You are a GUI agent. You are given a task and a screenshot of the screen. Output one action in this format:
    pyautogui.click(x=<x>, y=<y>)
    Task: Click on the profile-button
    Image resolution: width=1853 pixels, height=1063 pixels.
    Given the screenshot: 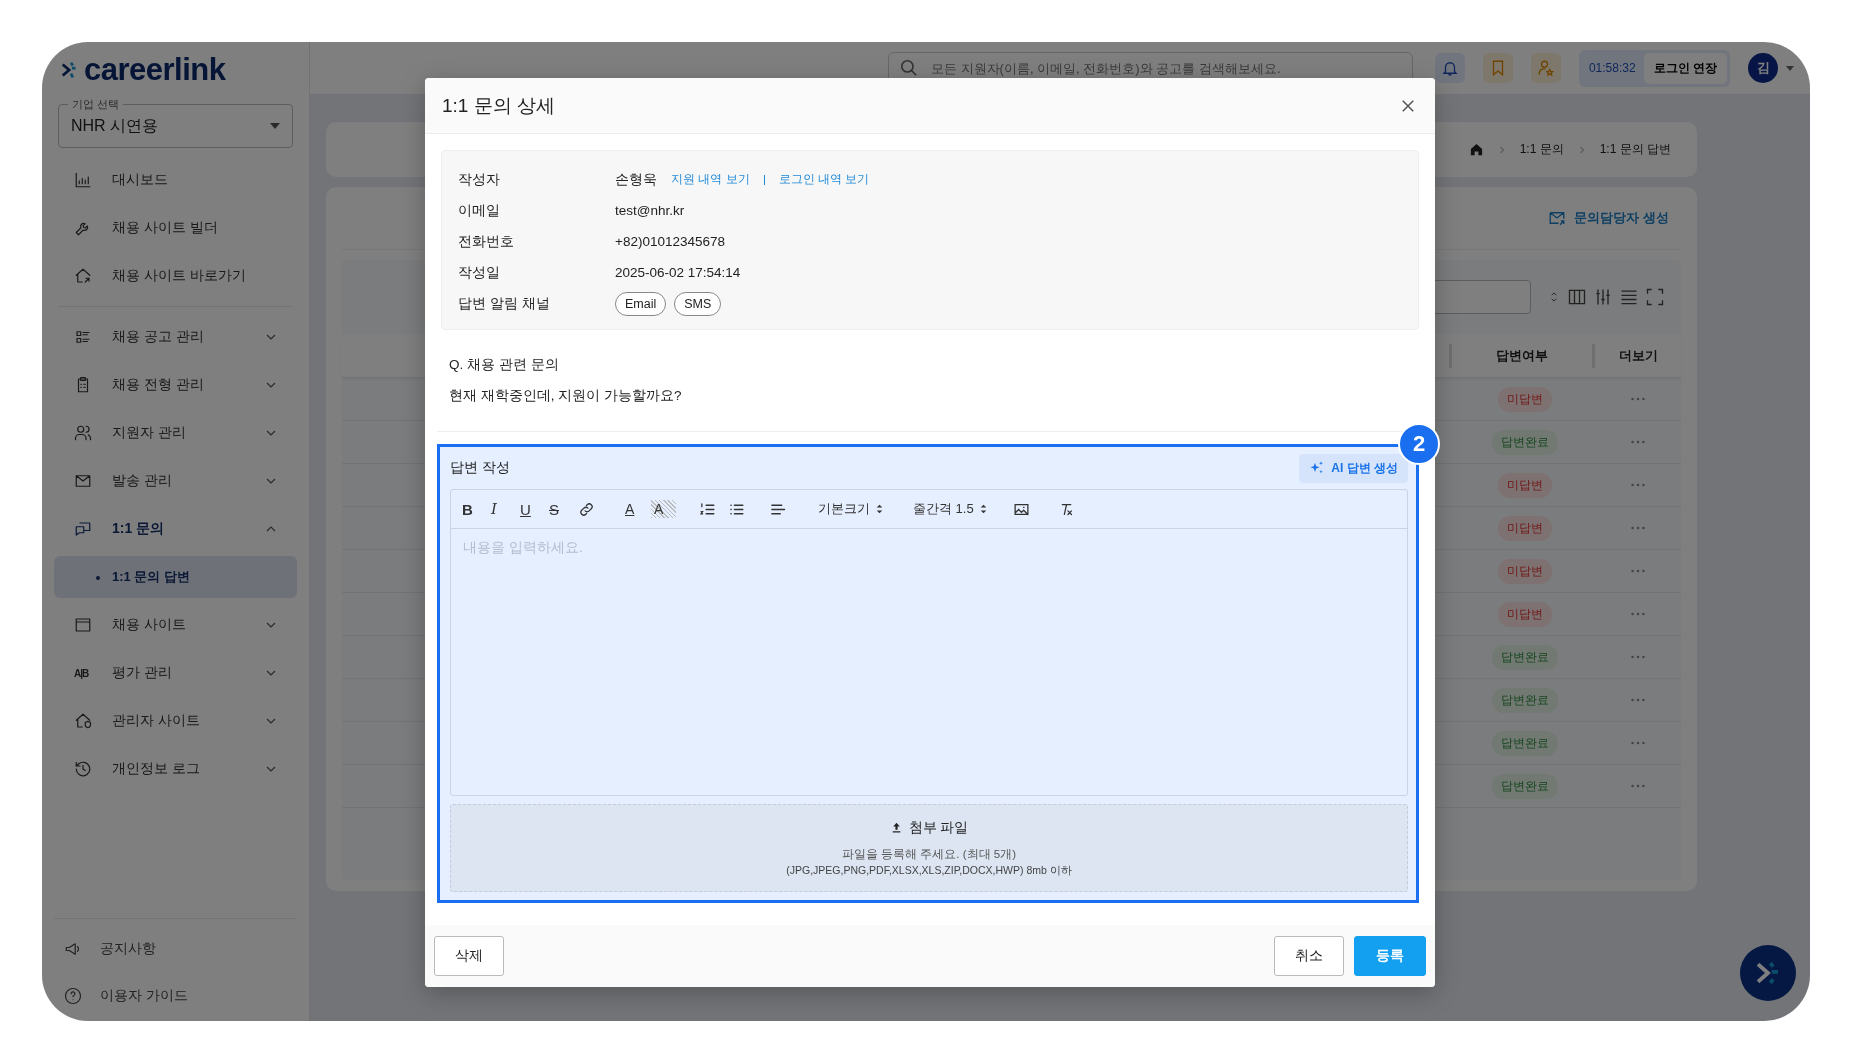 What is the action you would take?
    pyautogui.click(x=1545, y=68)
    